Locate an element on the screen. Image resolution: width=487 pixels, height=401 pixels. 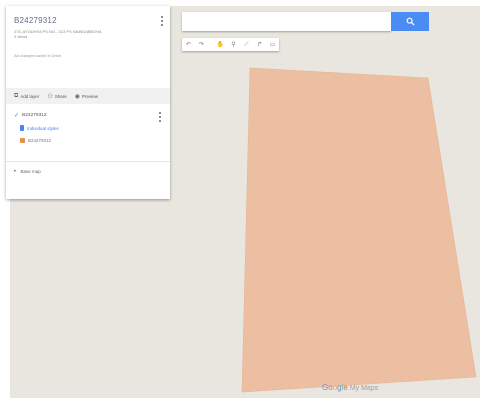
pan-hand-icon: ✋ is located at coordinates (220, 44).